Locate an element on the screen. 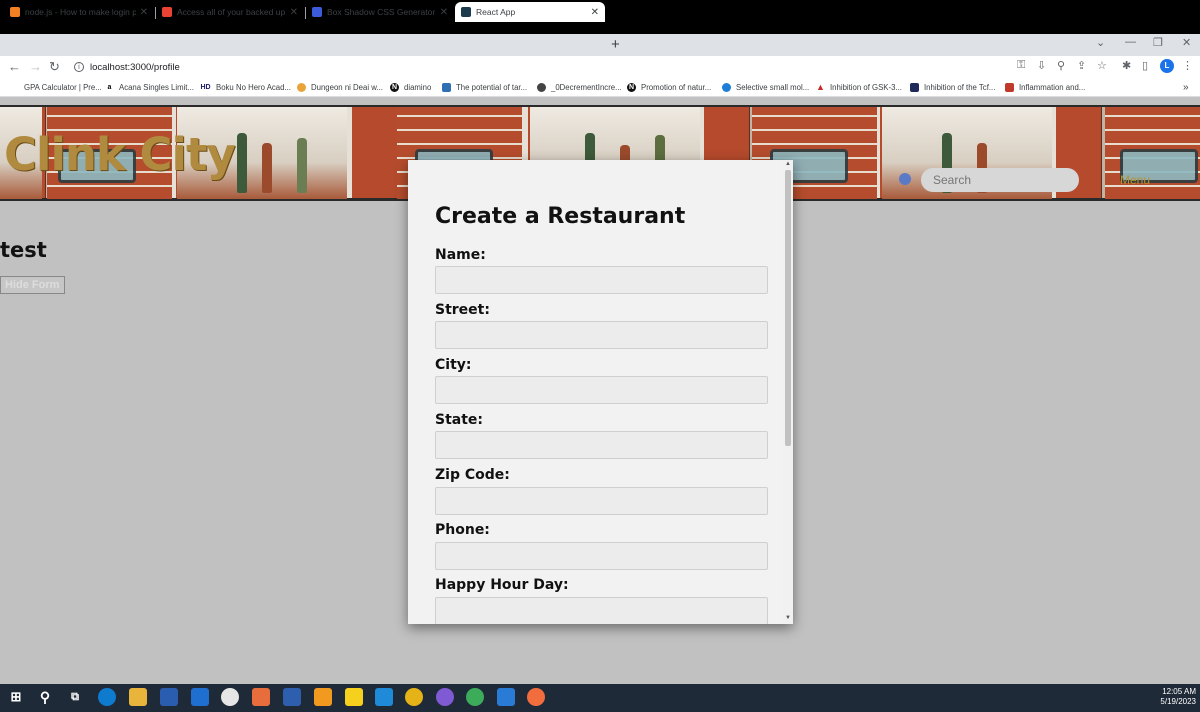  modal-scrollbar-thumb is located at coordinates (788, 308).